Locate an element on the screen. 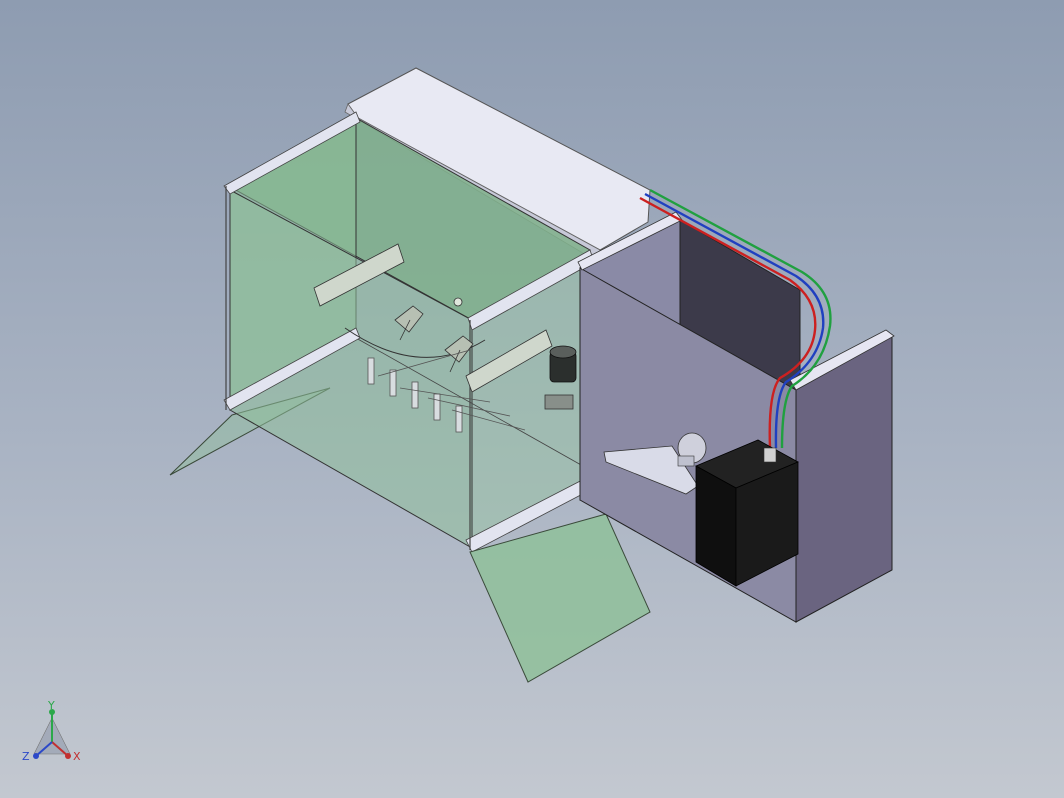  y-axis-label: Y is located at coordinates (51, 706).